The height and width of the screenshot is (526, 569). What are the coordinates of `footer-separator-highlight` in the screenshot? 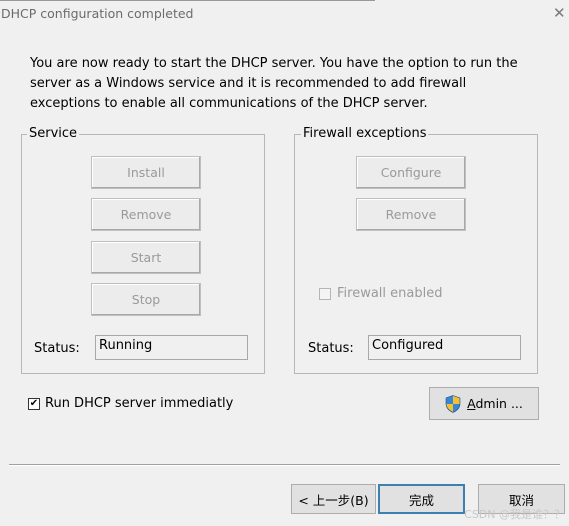 It's located at (284, 465).